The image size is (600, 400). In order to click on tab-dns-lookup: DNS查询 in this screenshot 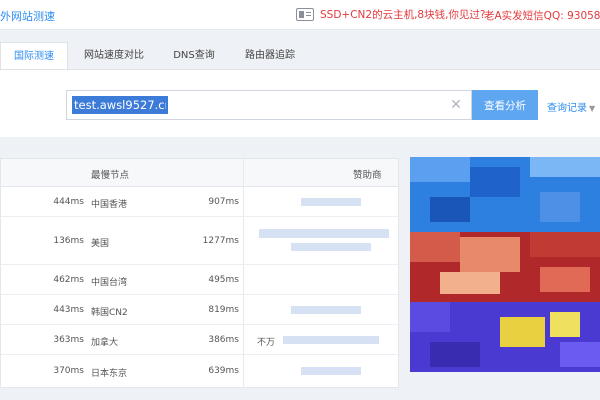, I will do `click(194, 56)`.